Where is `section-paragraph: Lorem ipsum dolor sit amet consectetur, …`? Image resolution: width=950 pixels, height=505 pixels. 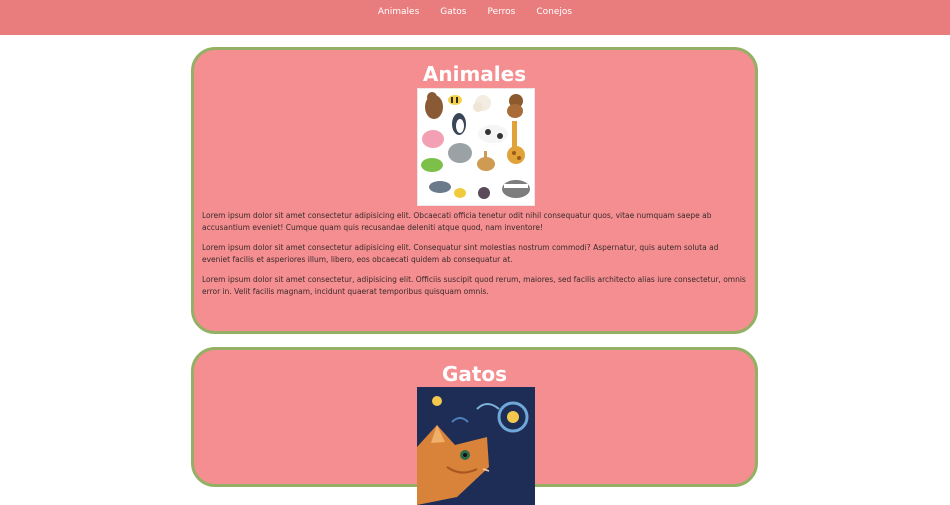 section-paragraph: Lorem ipsum dolor sit amet consectetur, … is located at coordinates (474, 285).